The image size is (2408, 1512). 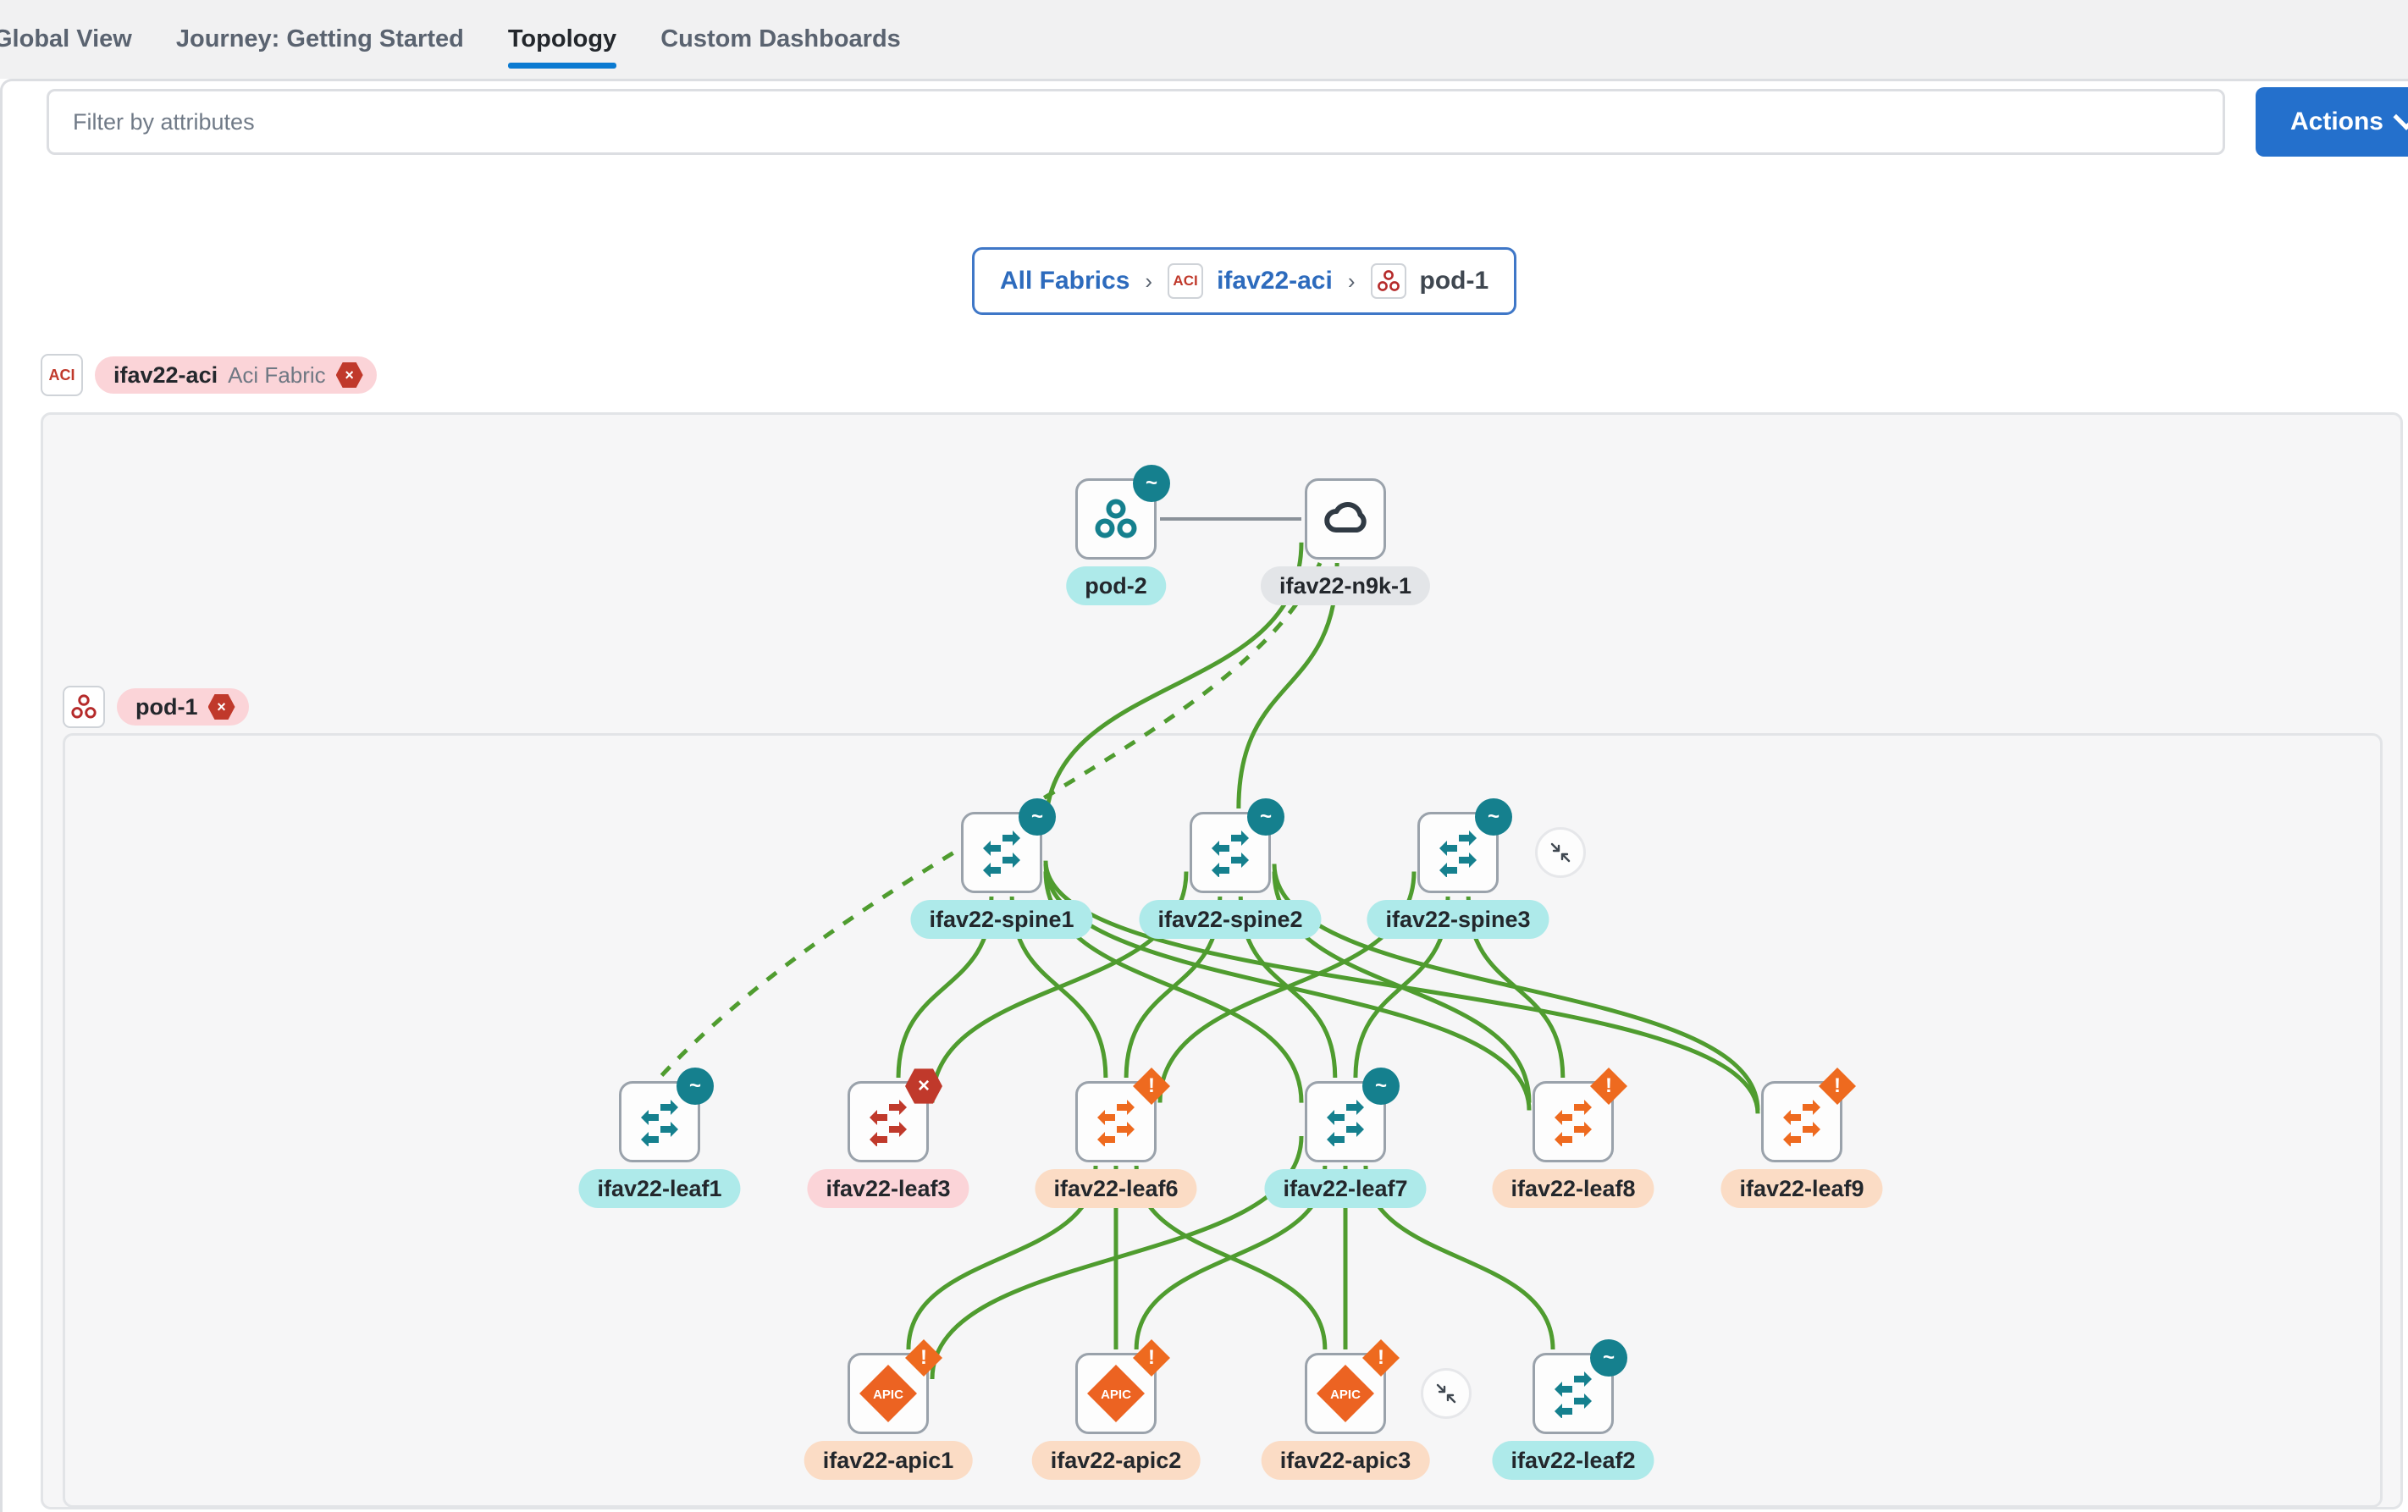 What do you see at coordinates (1801, 1188) in the screenshot?
I see `node-label: ifav22-leaf9` at bounding box center [1801, 1188].